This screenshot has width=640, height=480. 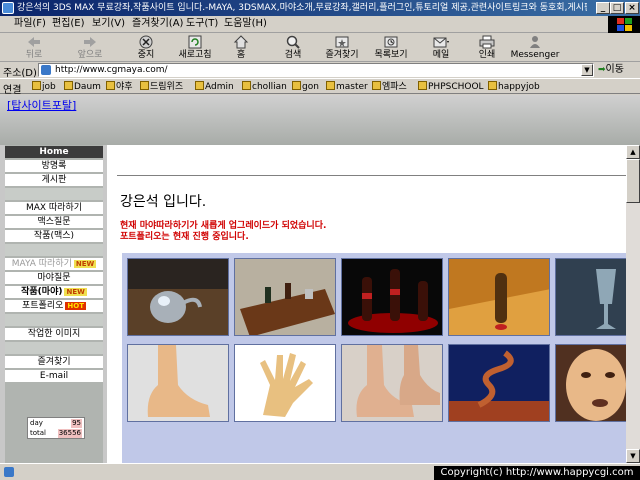 I want to click on nav-unfinished: 작업한 이미지, so click(x=54, y=334).